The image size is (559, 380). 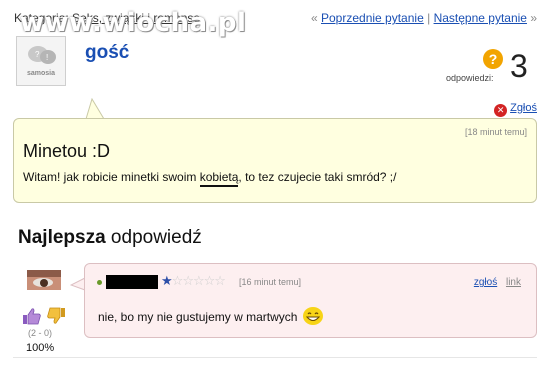 What do you see at coordinates (314, 18) in the screenshot?
I see `nav-prev-prefix: «` at bounding box center [314, 18].